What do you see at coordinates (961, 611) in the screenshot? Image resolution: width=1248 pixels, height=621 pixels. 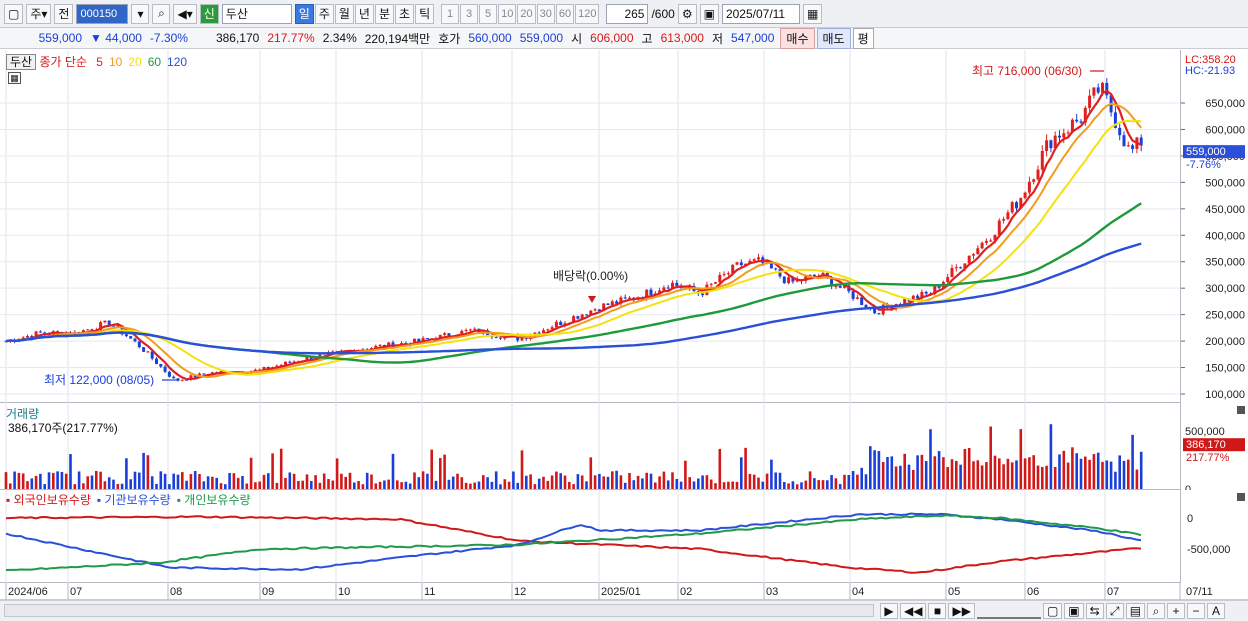 I see `fast-forward-icon: ▶▶` at bounding box center [961, 611].